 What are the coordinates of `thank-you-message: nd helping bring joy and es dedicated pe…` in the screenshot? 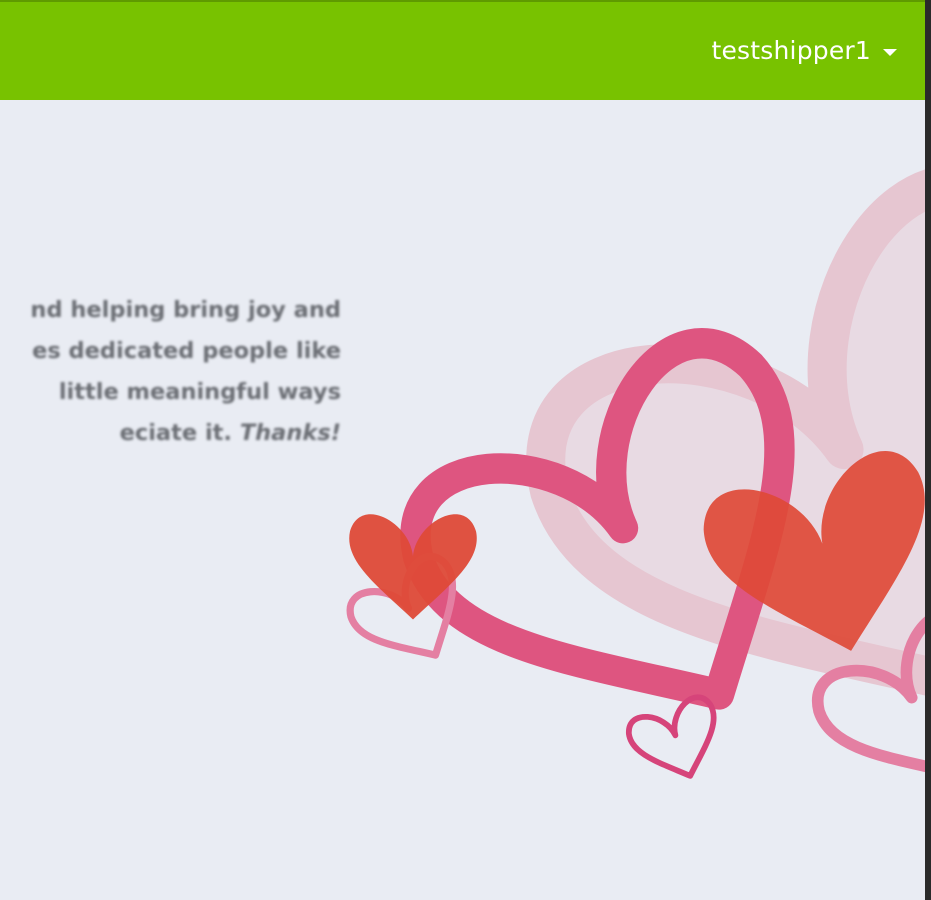 It's located at (170, 372).